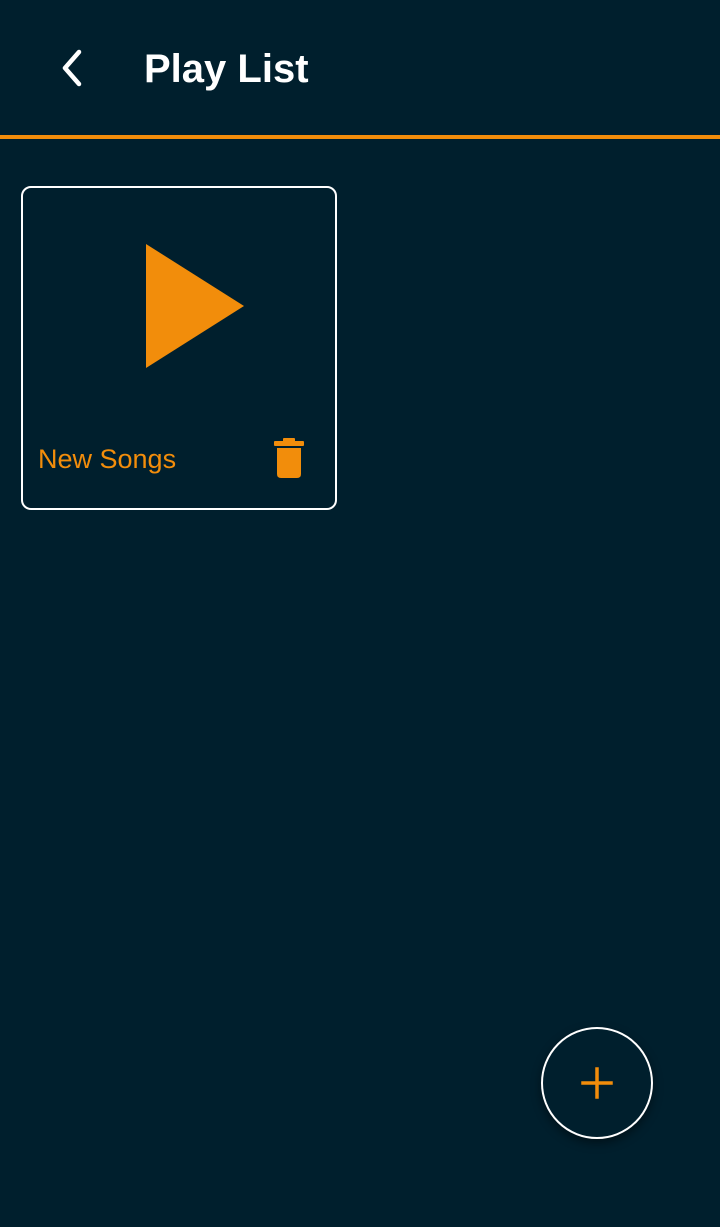 The image size is (720, 1227). Describe the element at coordinates (226, 69) in the screenshot. I see `page-title: Play List` at that location.